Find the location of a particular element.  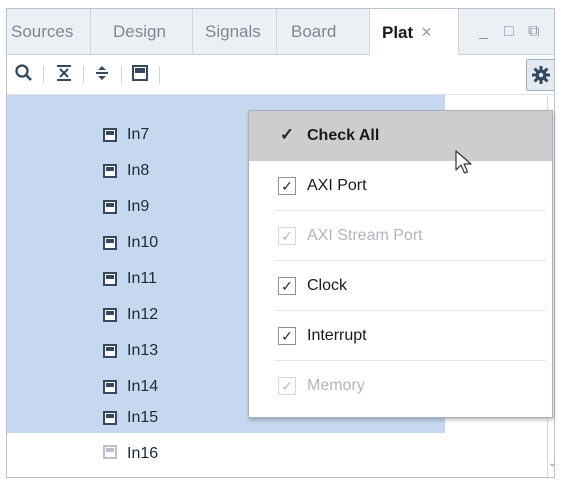

collapse-all-icon is located at coordinates (64, 74).